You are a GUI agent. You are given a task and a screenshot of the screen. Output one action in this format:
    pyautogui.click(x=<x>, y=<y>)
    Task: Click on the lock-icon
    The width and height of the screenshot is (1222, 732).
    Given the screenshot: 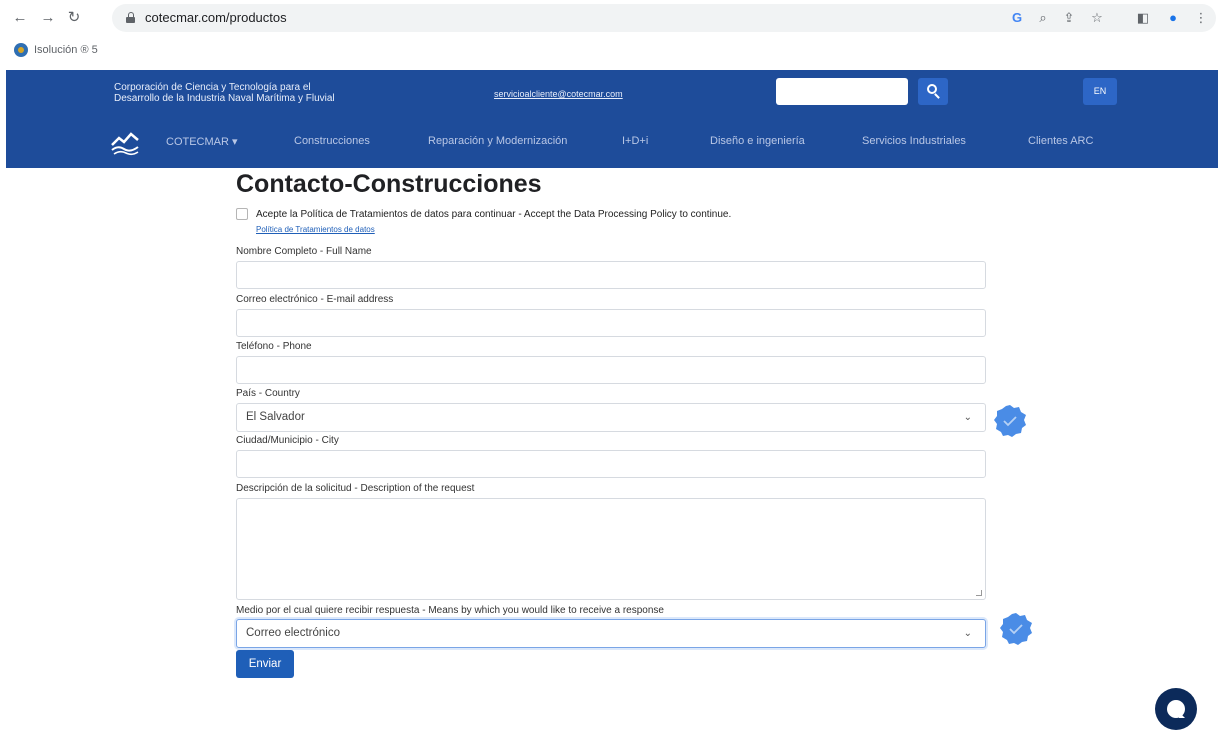 What is the action you would take?
    pyautogui.click(x=130, y=17)
    